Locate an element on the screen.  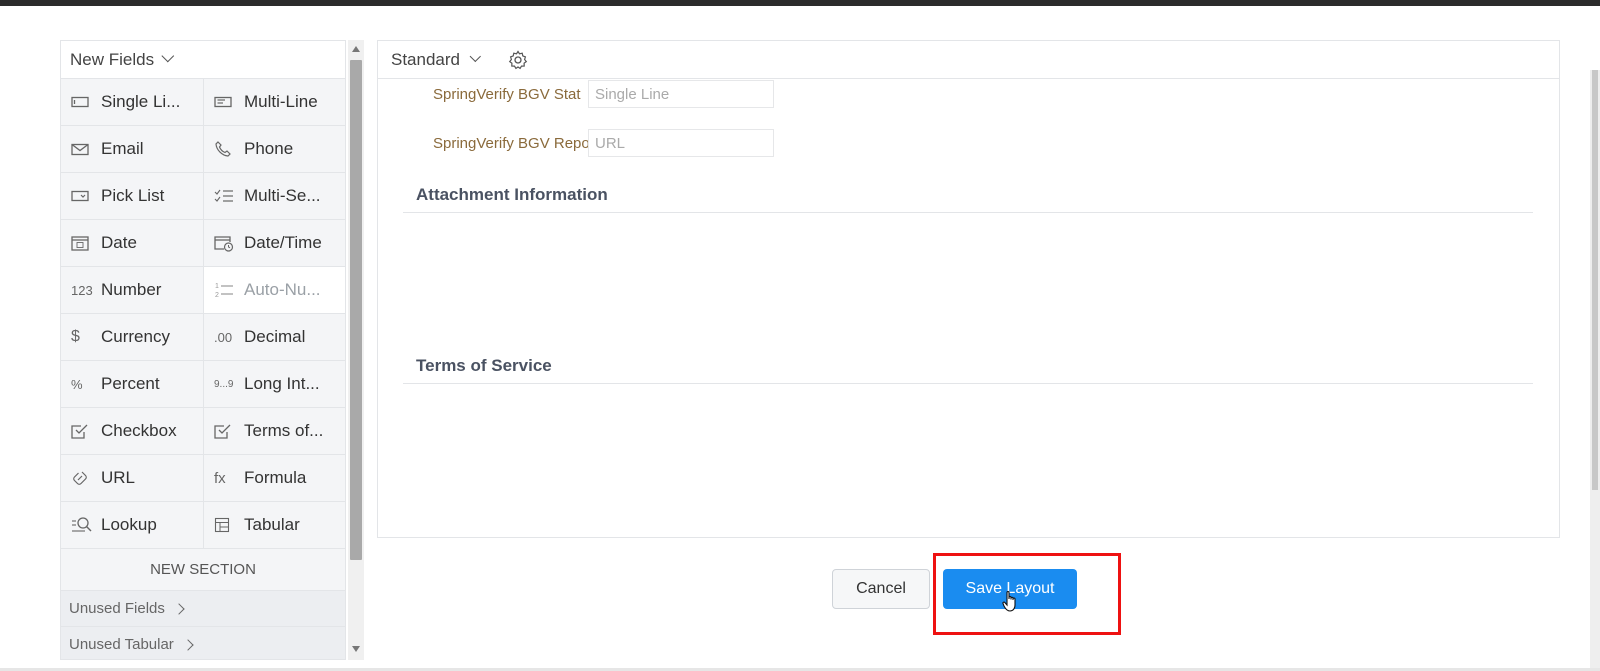
field-checkbox: Checkbox is located at coordinates (132, 431).